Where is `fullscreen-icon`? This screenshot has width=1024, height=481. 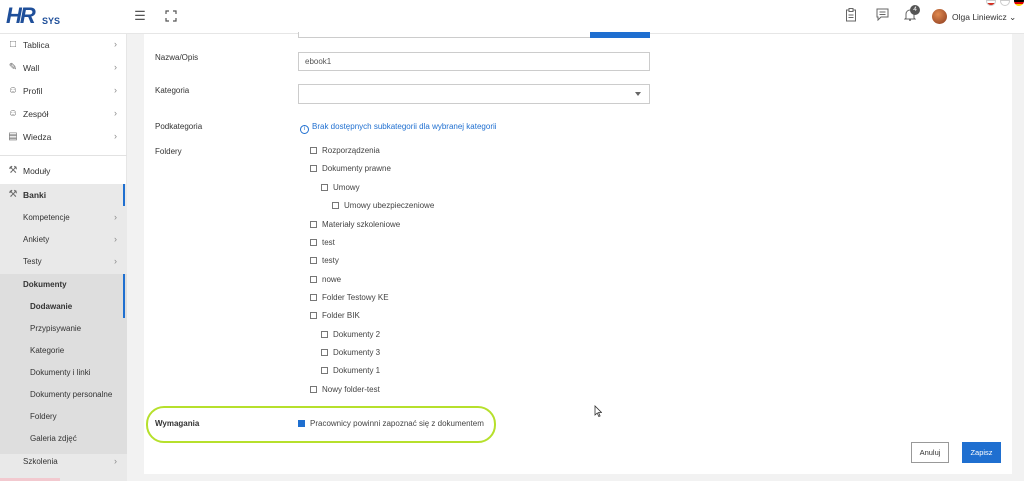
fullscreen-icon is located at coordinates (171, 16).